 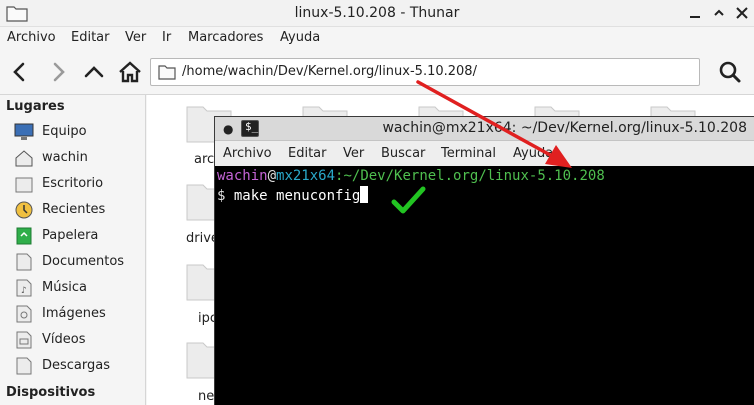 What do you see at coordinates (31, 37) in the screenshot?
I see `menu-archivo: Archivo` at bounding box center [31, 37].